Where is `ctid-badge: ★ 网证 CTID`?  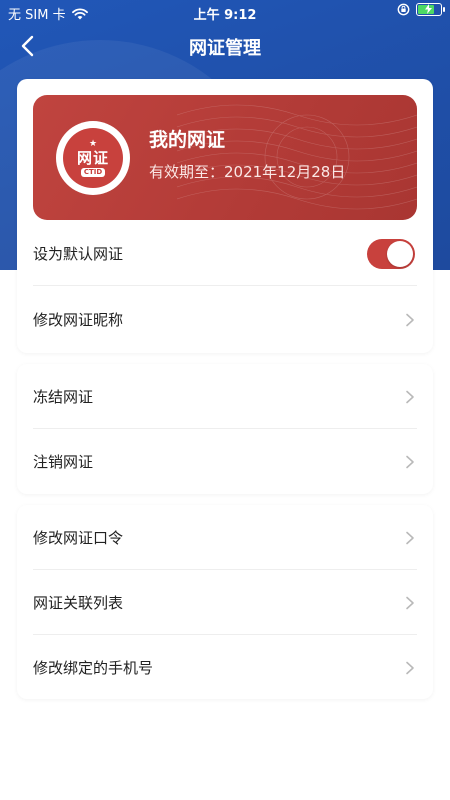 ctid-badge: ★ 网证 CTID is located at coordinates (93, 158).